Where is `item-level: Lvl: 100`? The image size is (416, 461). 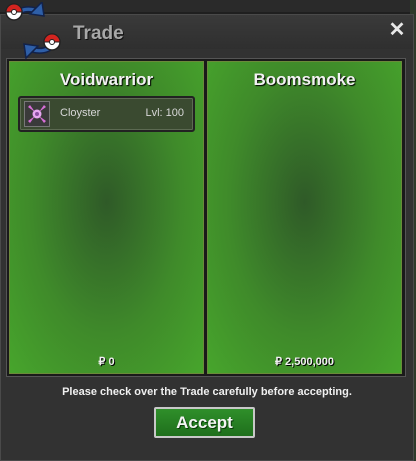
item-level: Lvl: 100 is located at coordinates (164, 113).